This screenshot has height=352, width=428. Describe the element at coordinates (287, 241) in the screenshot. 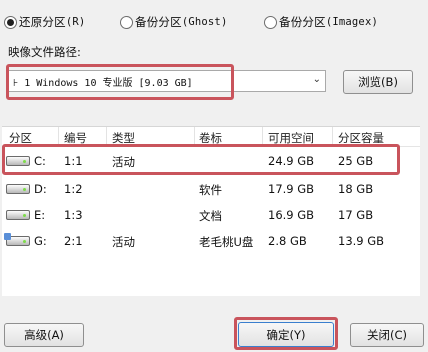

I see `cell-free-space: 2.8 GB` at that location.